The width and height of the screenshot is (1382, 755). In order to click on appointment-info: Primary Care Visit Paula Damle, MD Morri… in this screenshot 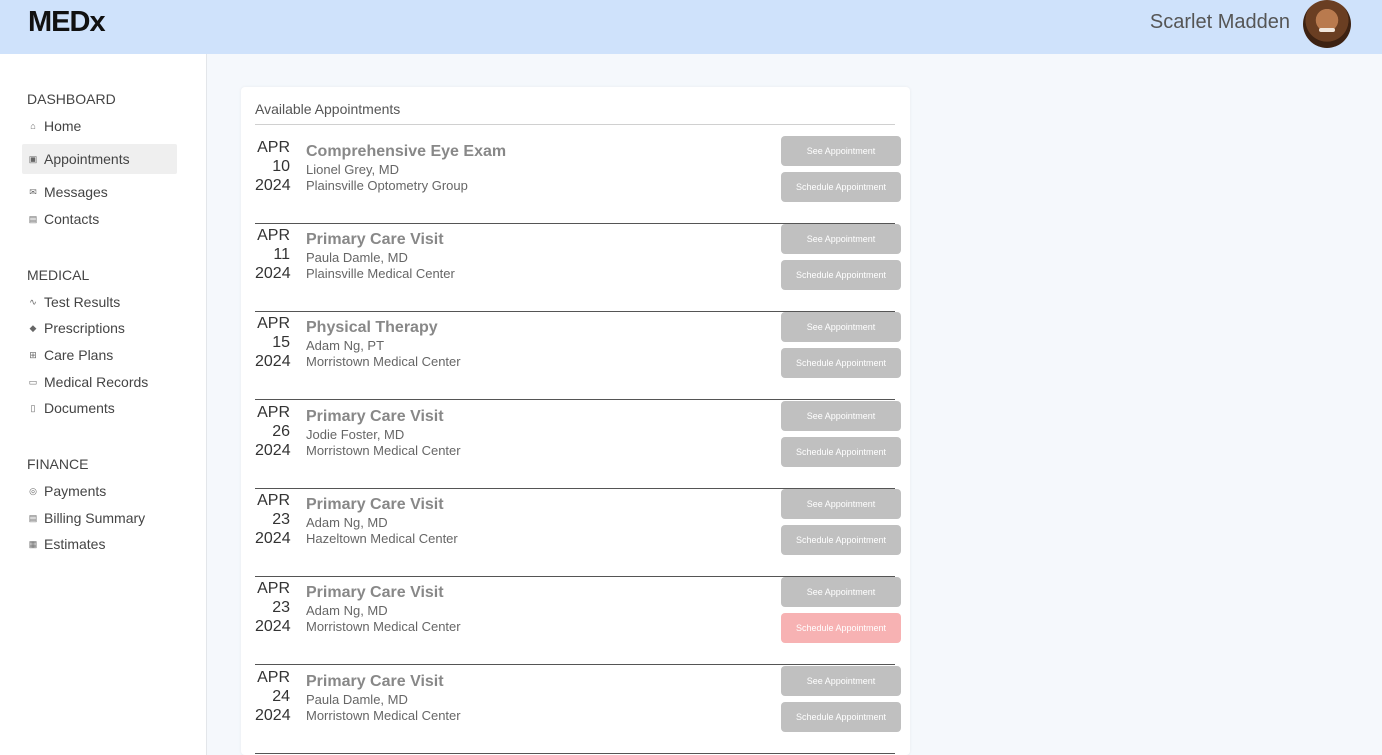, I will do `click(383, 698)`.